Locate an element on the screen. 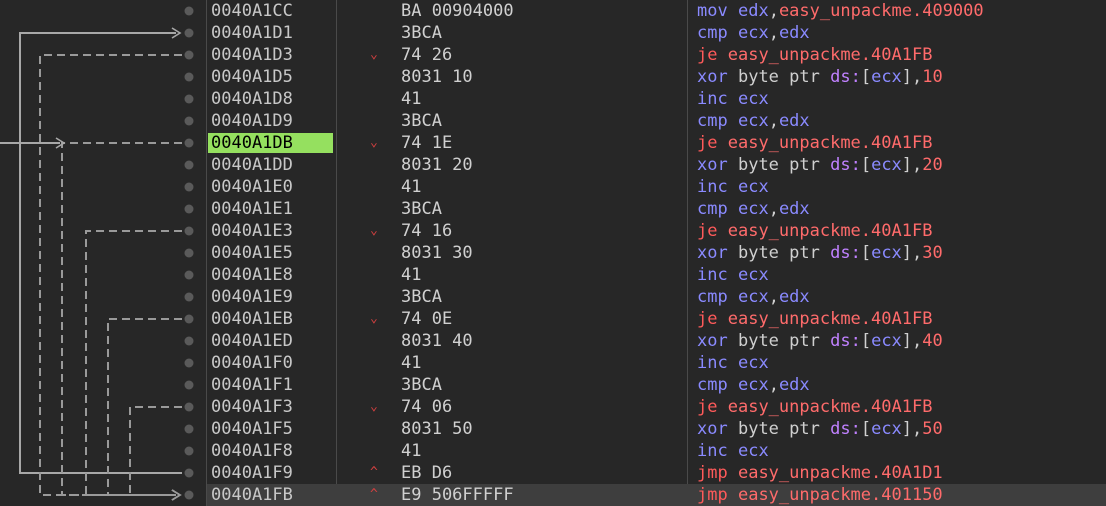 The image size is (1106, 506). instruction-address: 0040A1E8 is located at coordinates (252, 275).